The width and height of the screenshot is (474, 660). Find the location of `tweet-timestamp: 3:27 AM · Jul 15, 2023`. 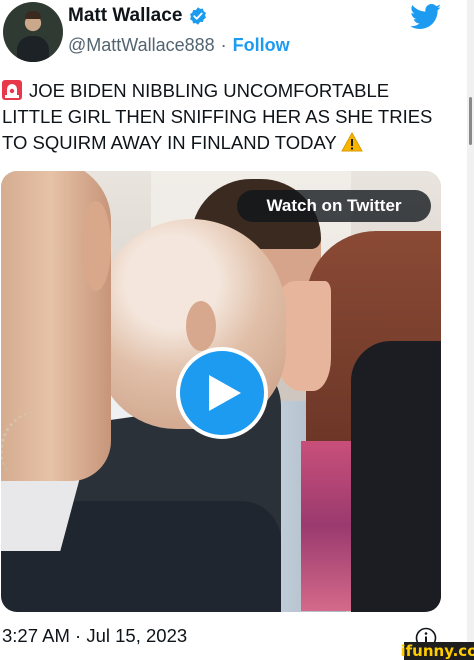

tweet-timestamp: 3:27 AM · Jul 15, 2023 is located at coordinates (94, 636).